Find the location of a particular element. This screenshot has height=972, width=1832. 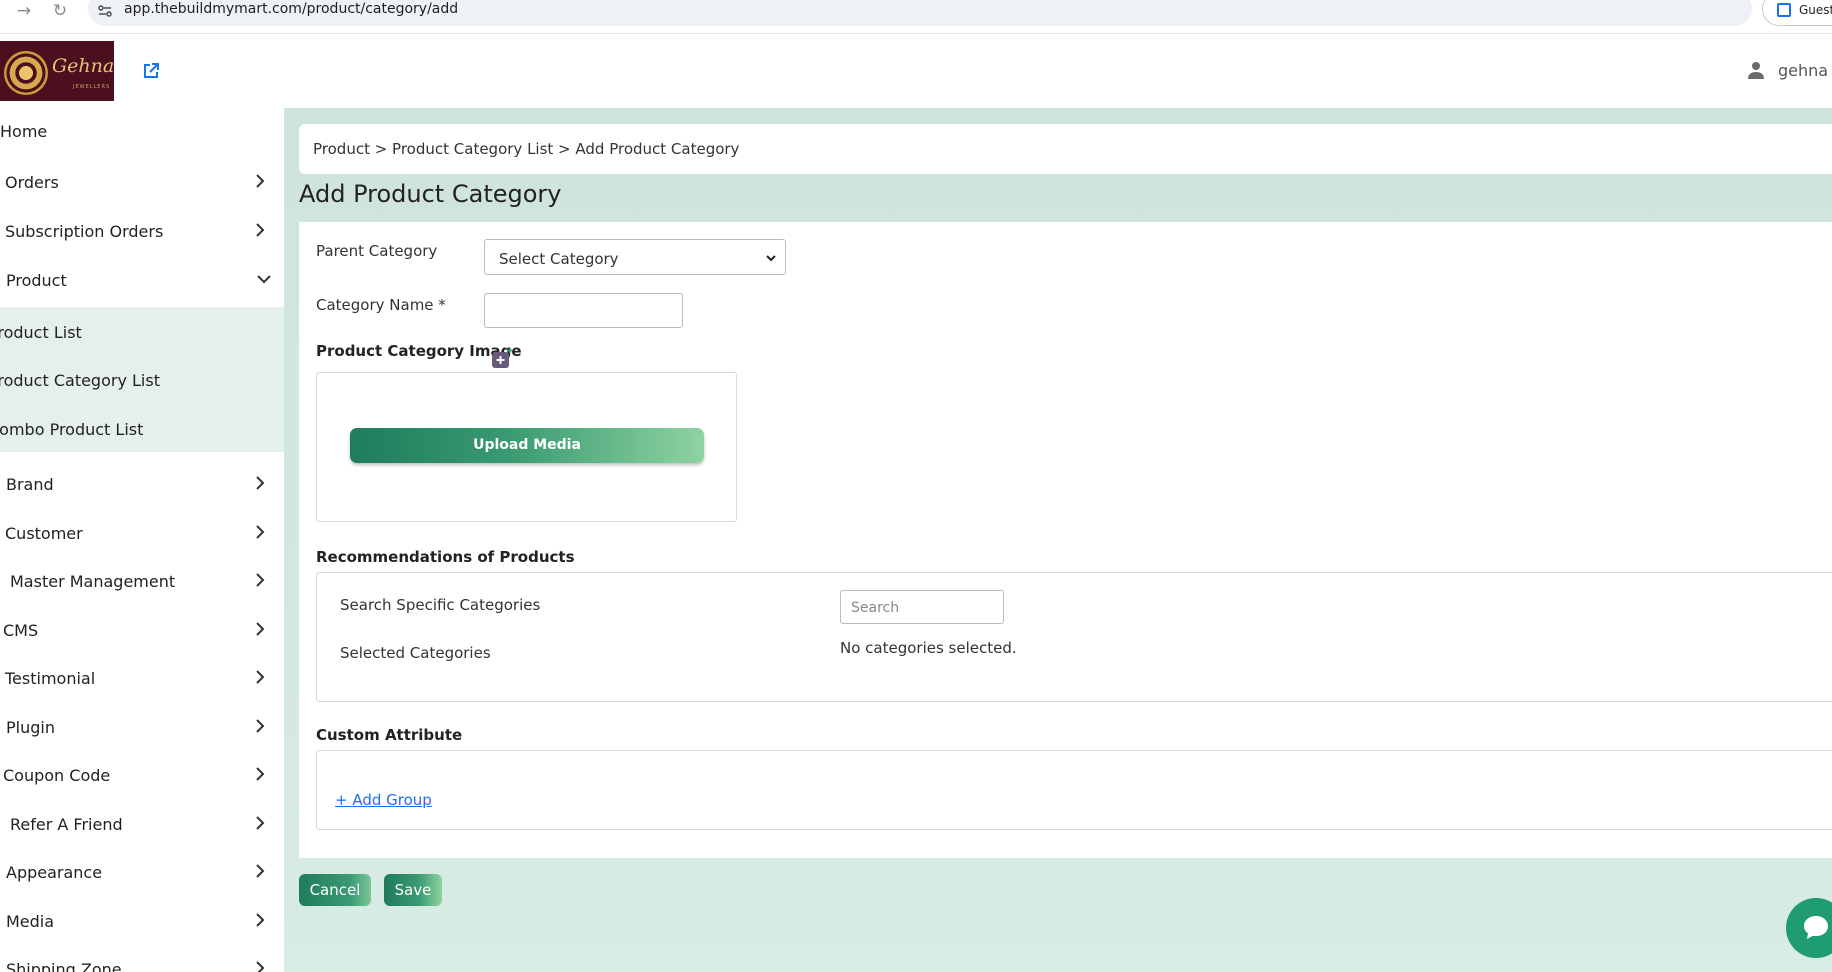

sidebar-item-refer-a-friend: Refer A Friend is located at coordinates (142, 825).